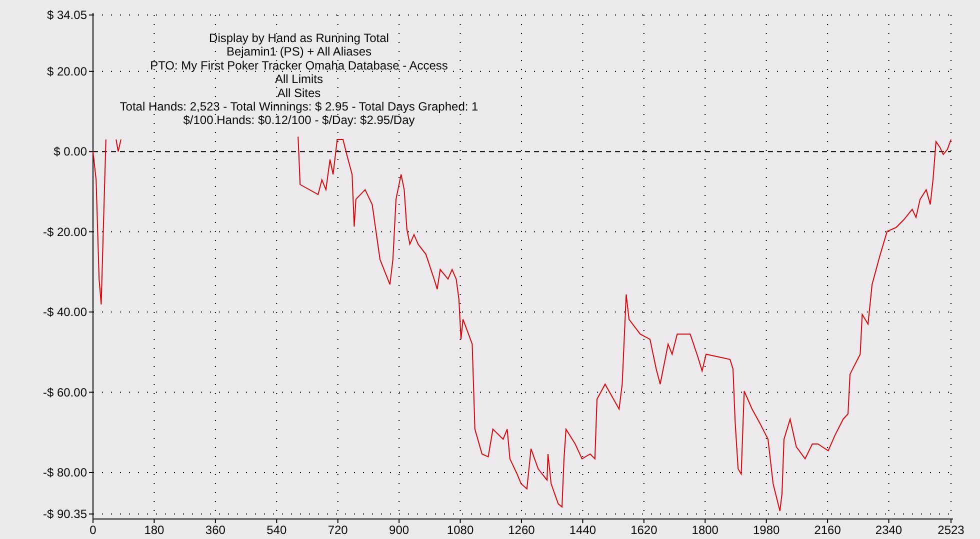  What do you see at coordinates (64, 392) in the screenshot?
I see `y-tick-label: -$ 60.00` at bounding box center [64, 392].